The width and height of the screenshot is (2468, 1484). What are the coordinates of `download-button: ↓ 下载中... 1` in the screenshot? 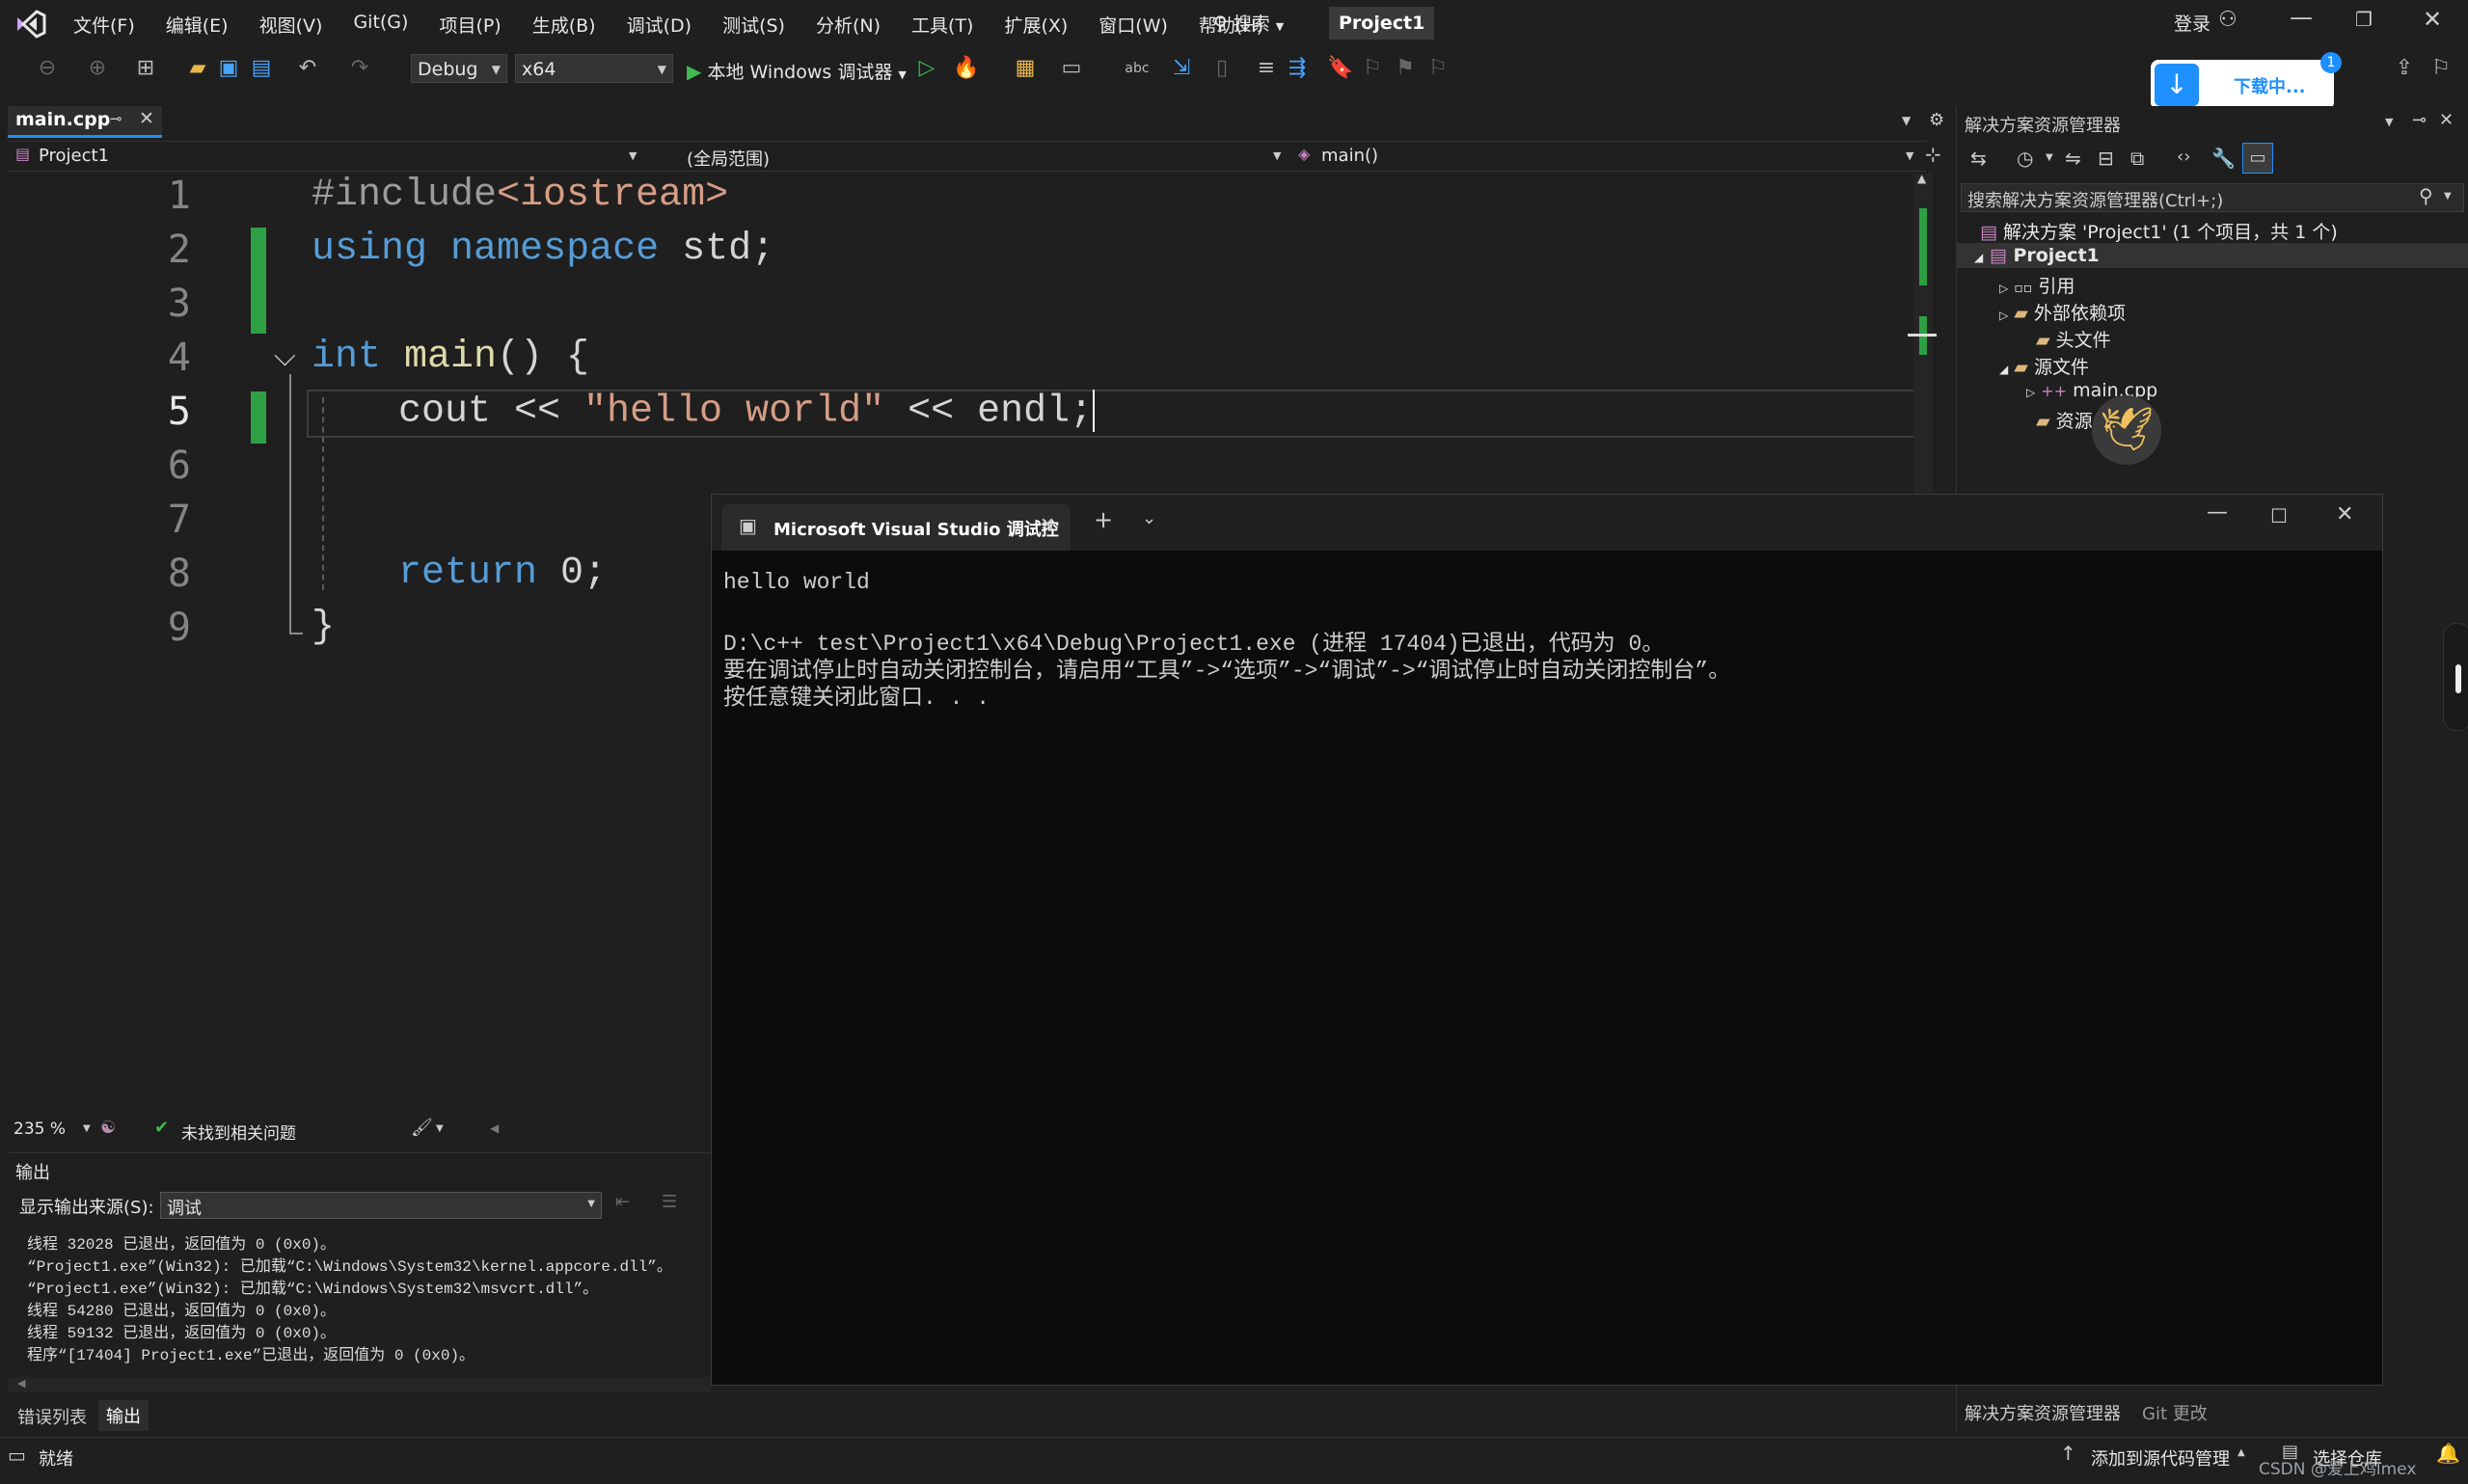 It's located at (2246, 81).